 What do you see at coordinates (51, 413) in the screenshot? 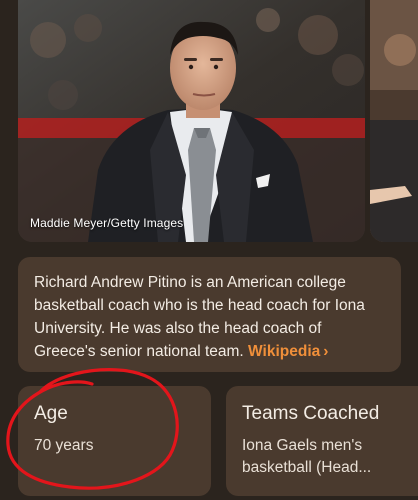
I see `age-title: Age` at bounding box center [51, 413].